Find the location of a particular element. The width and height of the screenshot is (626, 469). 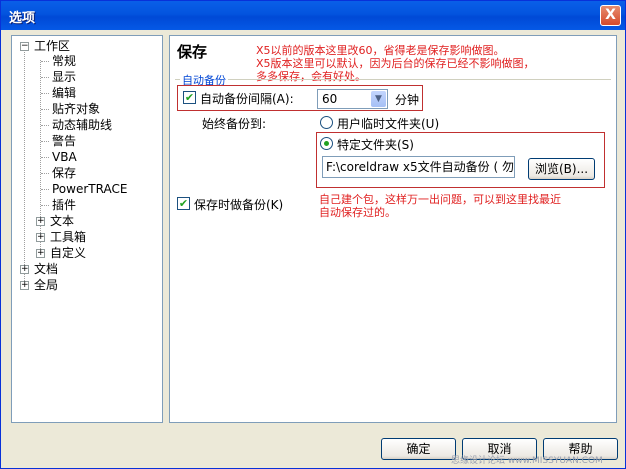

radio-dot-icon is located at coordinates (326, 143).